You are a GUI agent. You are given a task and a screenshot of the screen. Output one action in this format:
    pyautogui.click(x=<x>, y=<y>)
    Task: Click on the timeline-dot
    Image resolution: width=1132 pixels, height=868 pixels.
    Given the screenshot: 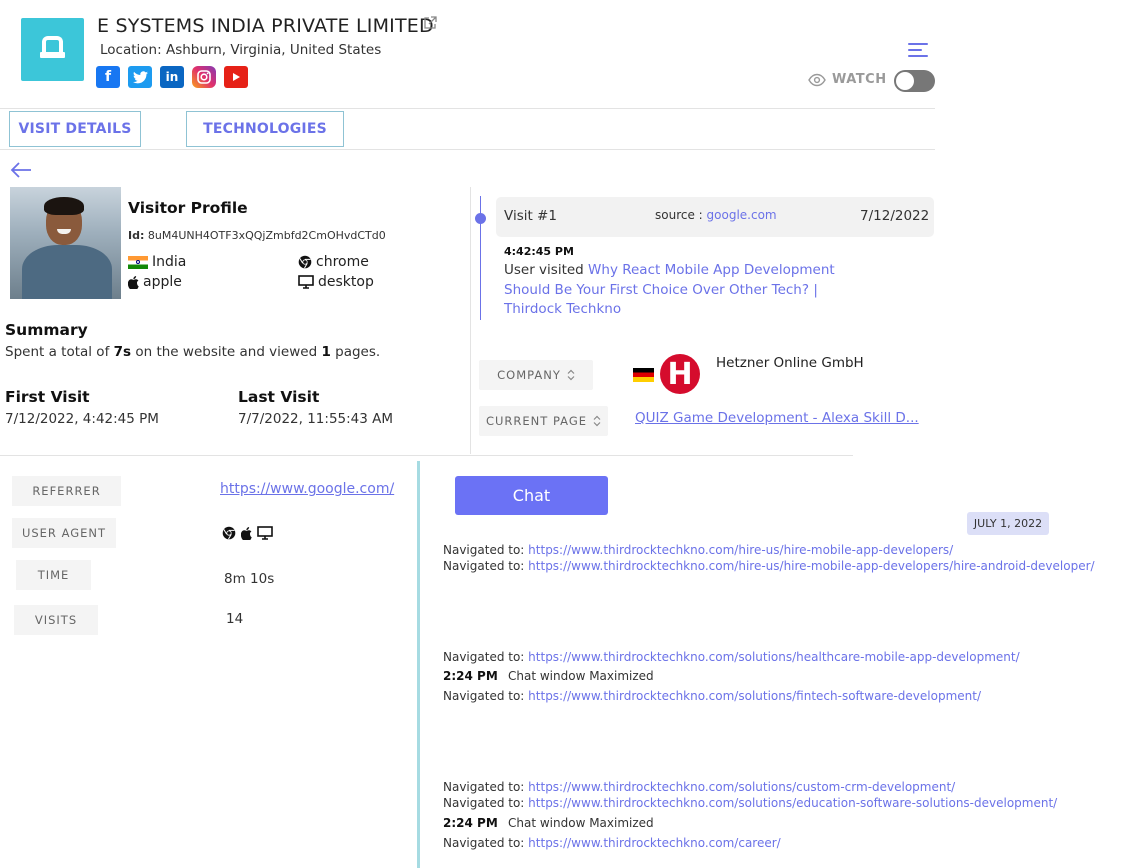 What is the action you would take?
    pyautogui.click(x=480, y=218)
    